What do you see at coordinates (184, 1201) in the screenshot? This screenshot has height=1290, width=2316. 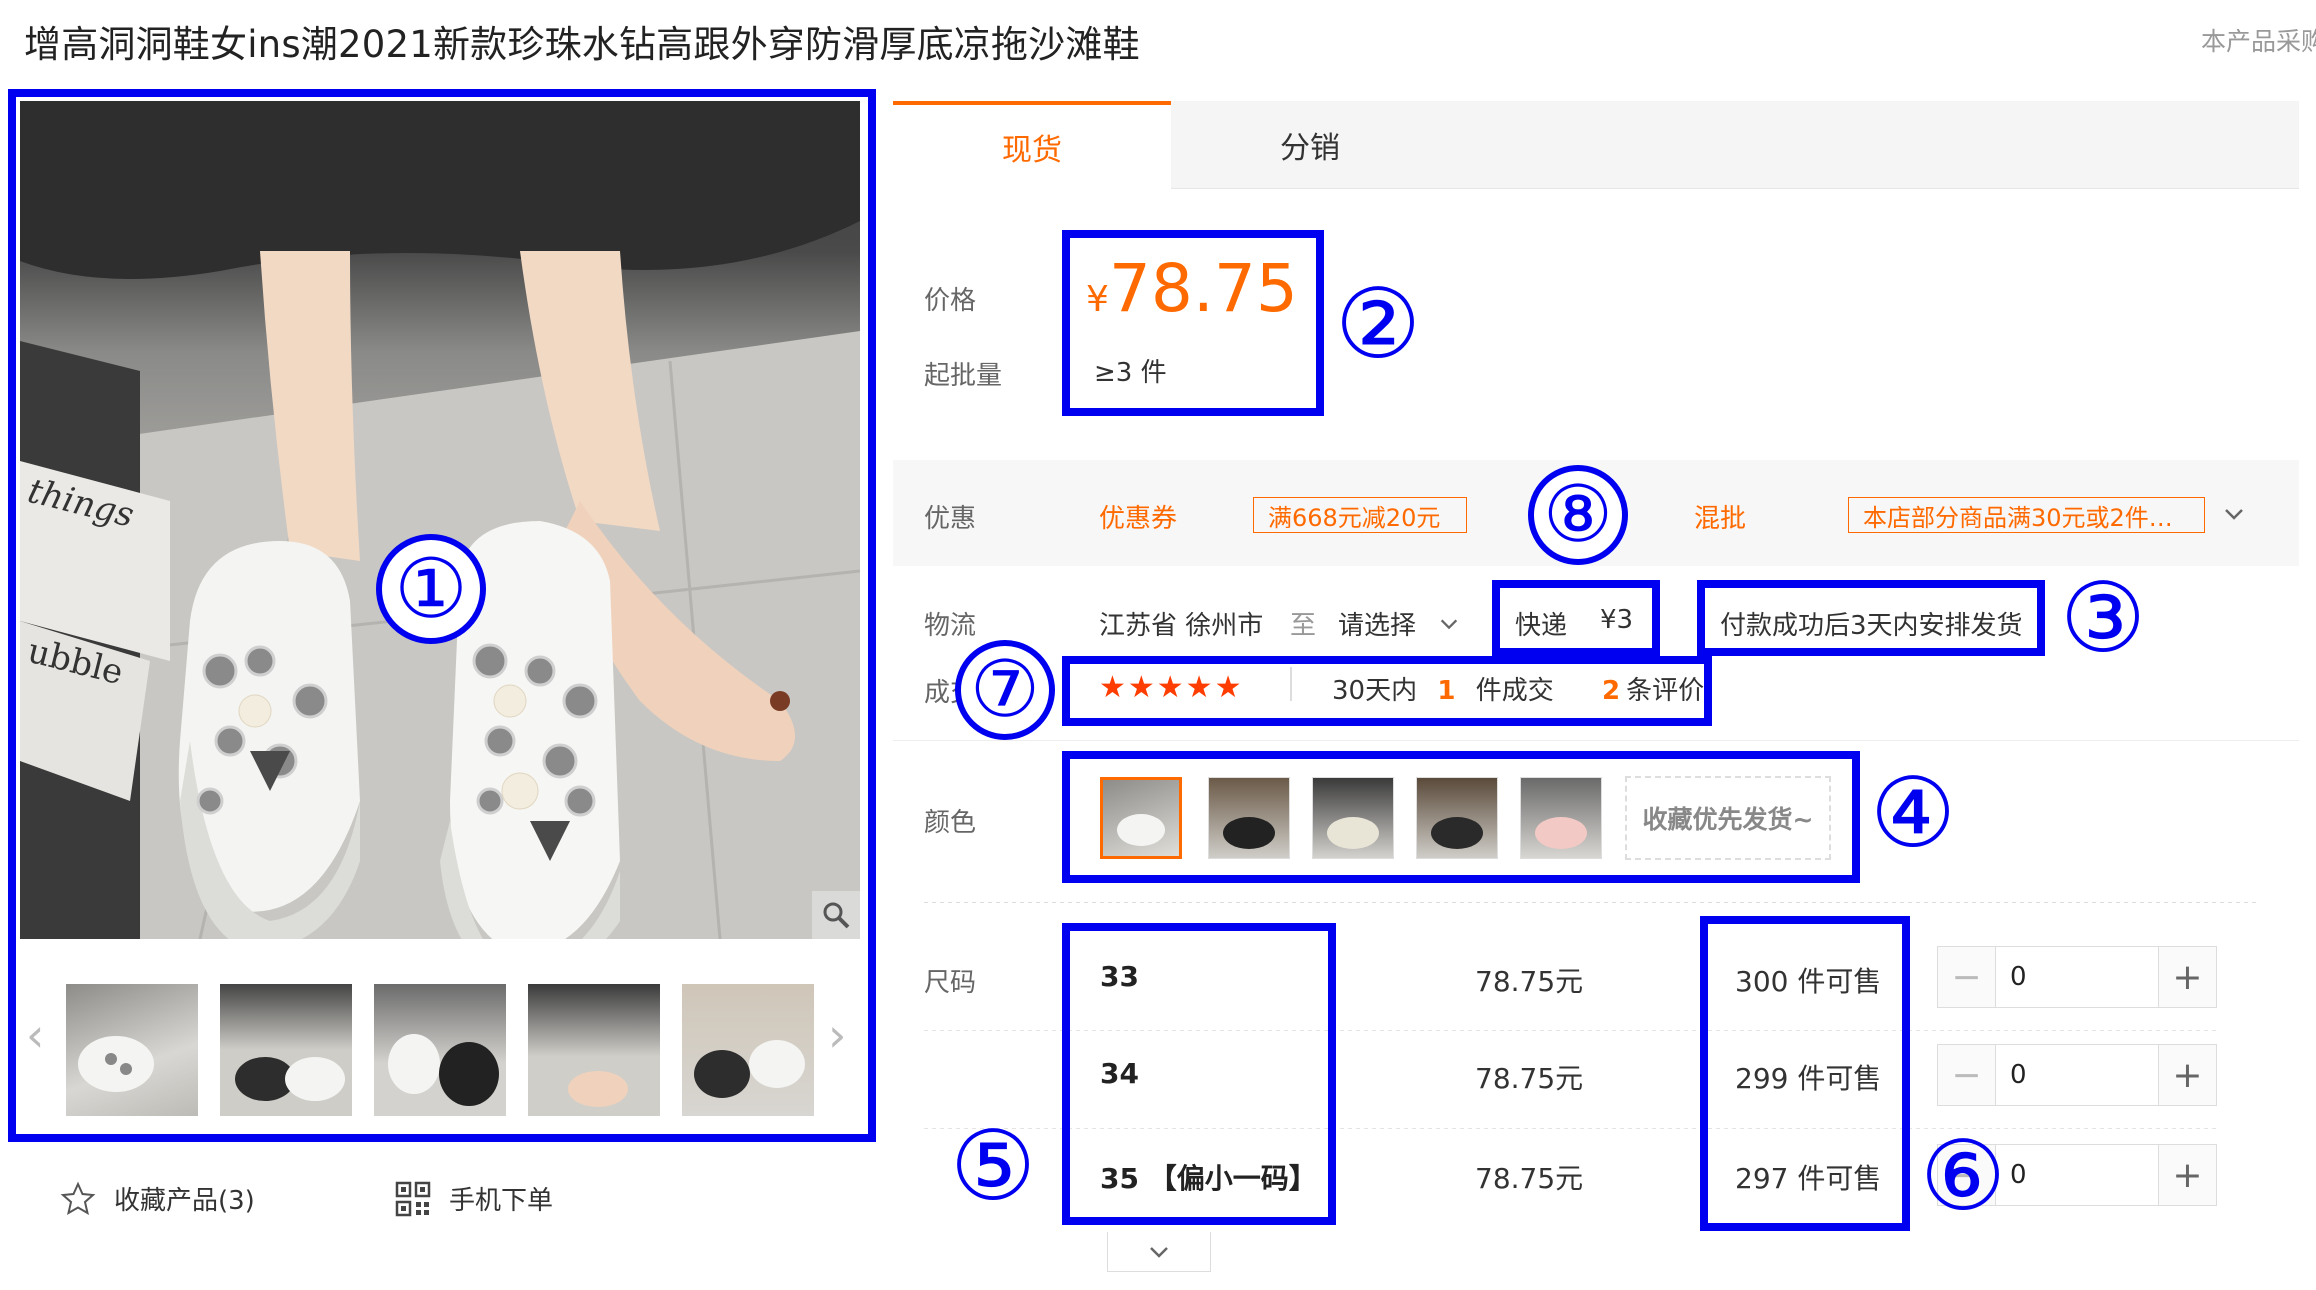 I see `favorite-label: 收藏产品(3)` at bounding box center [184, 1201].